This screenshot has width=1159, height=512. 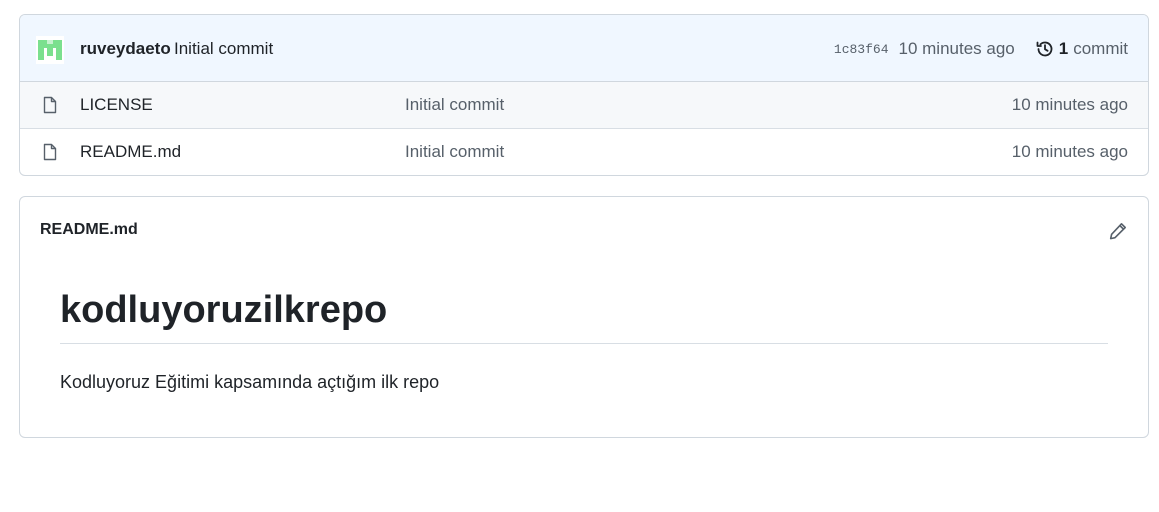 I want to click on file-row: README.md Initial commit 10 minutes ago, so click(x=584, y=152).